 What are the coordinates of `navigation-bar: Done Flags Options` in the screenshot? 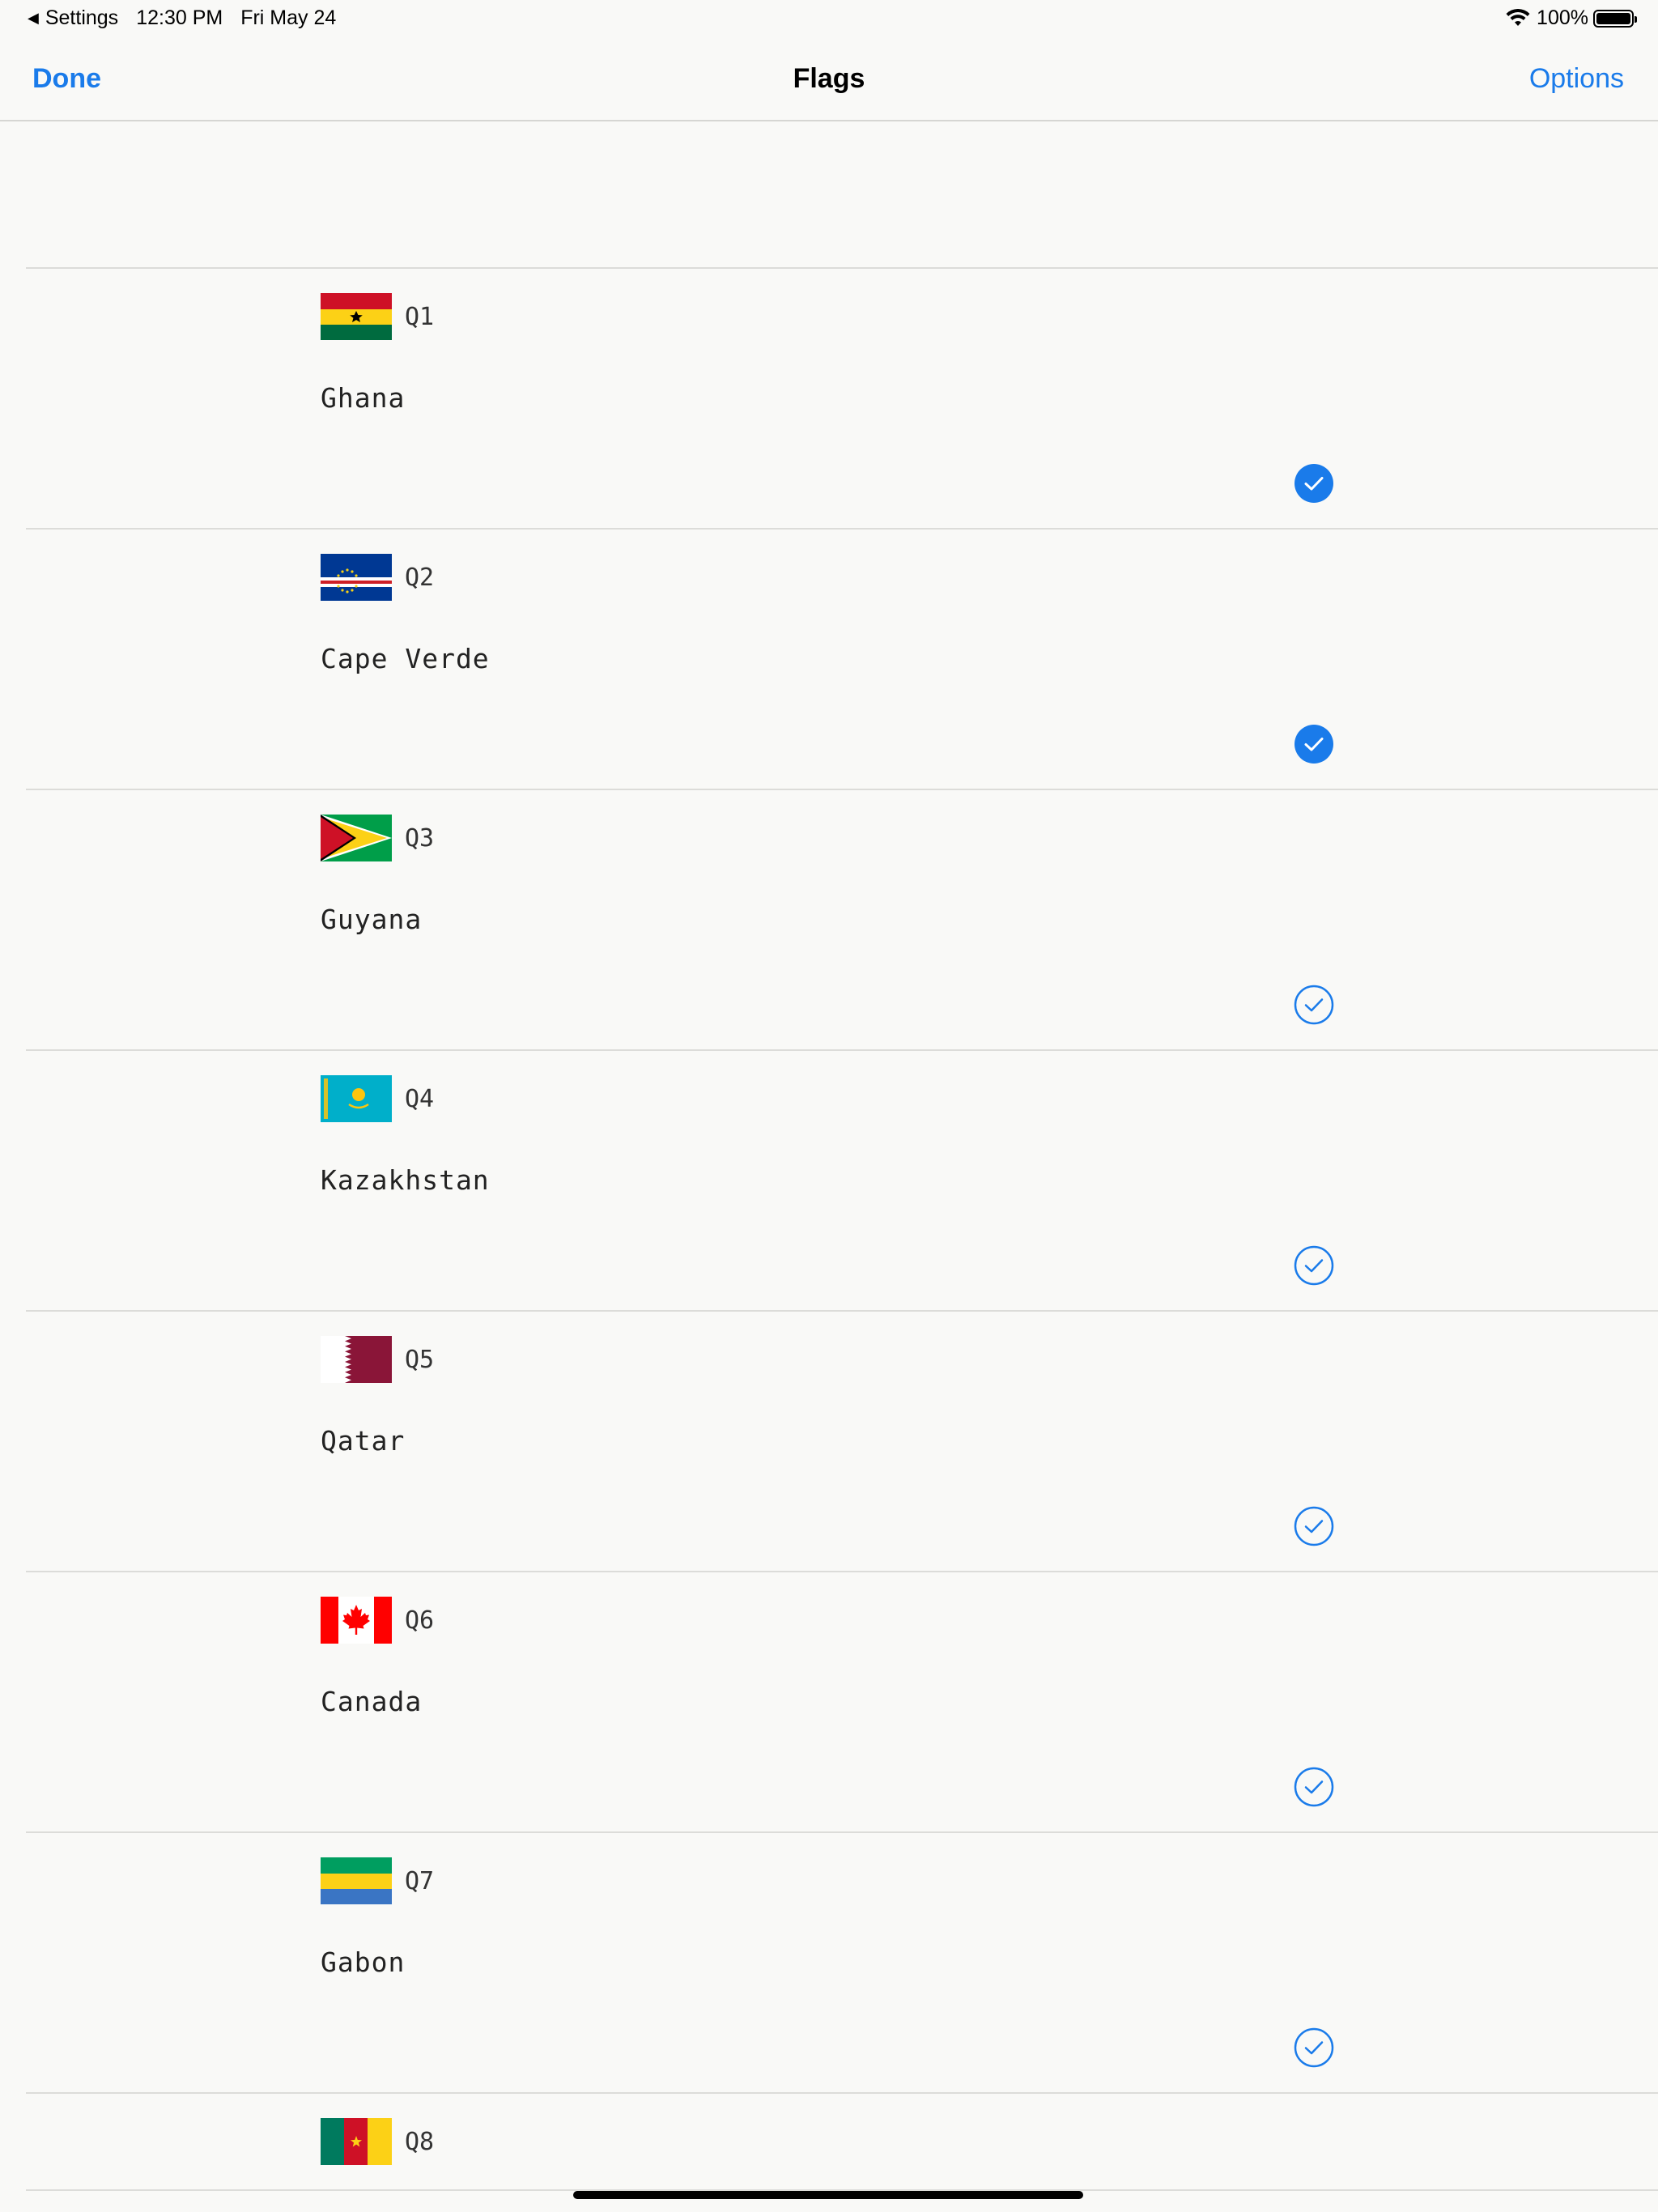 It's located at (829, 80).